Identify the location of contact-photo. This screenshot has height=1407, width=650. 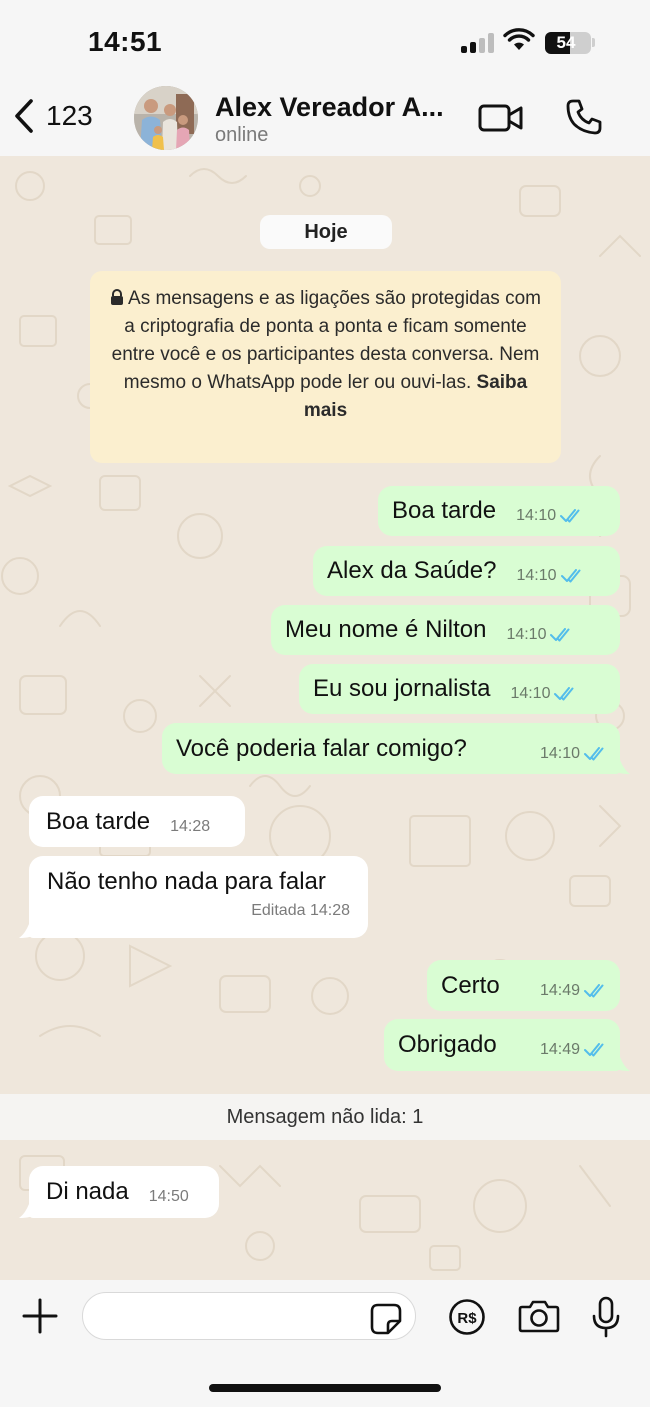
(166, 118).